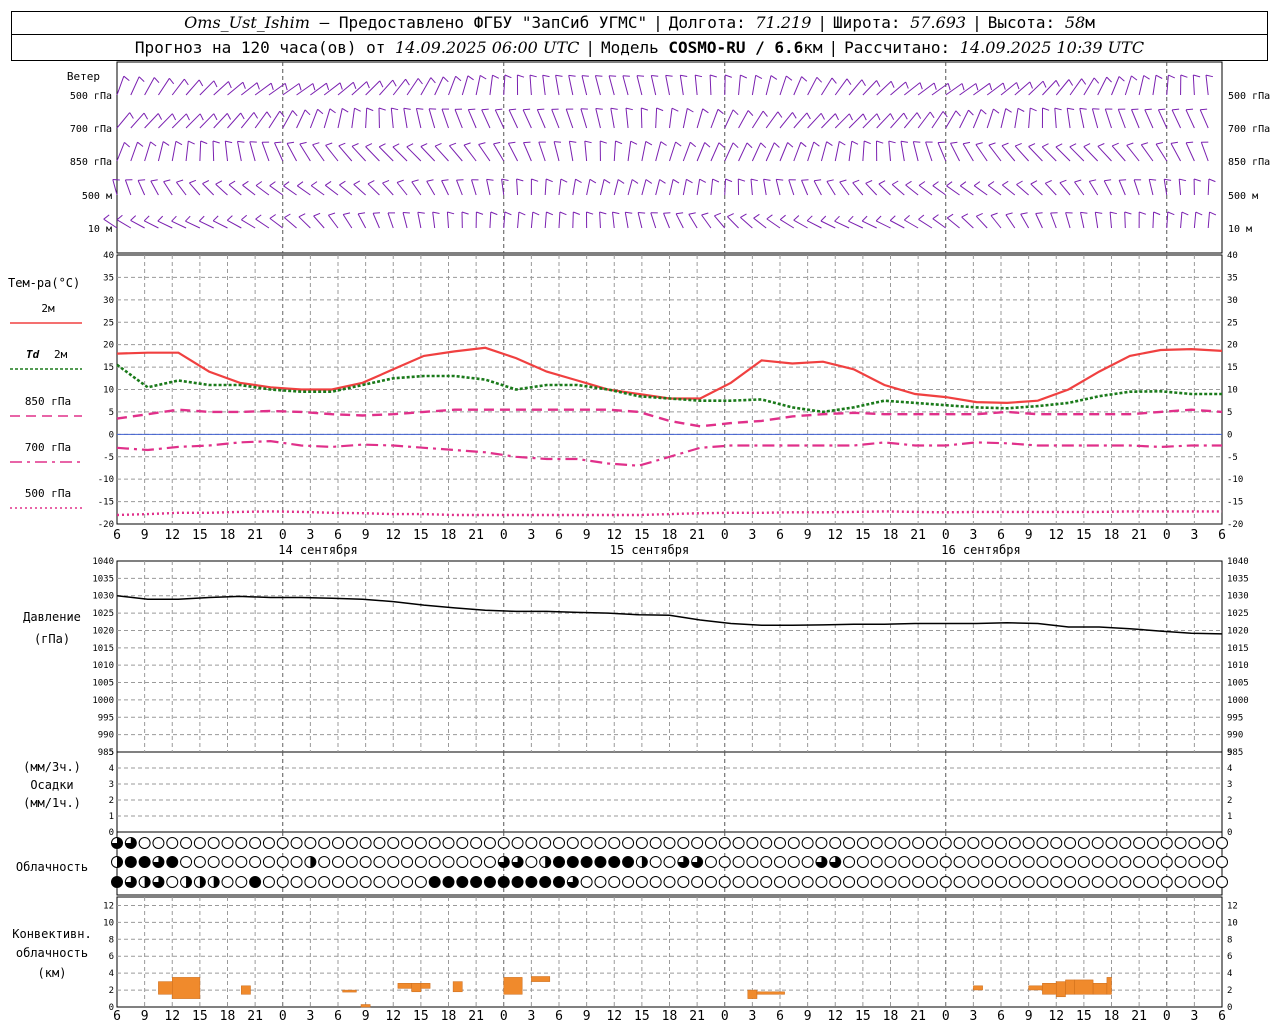  Describe the element at coordinates (52, 767) in the screenshot. I see `precip-unit-3h: (мм/3ч.)` at that location.